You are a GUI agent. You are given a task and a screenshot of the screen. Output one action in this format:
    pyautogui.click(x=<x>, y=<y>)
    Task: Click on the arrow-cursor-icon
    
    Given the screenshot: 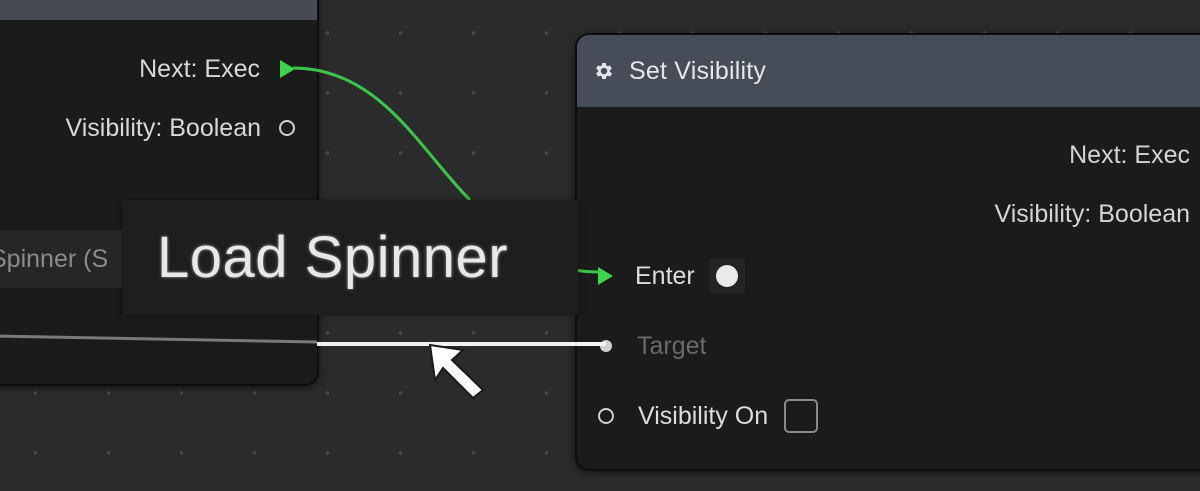 What is the action you would take?
    pyautogui.click(x=456, y=371)
    